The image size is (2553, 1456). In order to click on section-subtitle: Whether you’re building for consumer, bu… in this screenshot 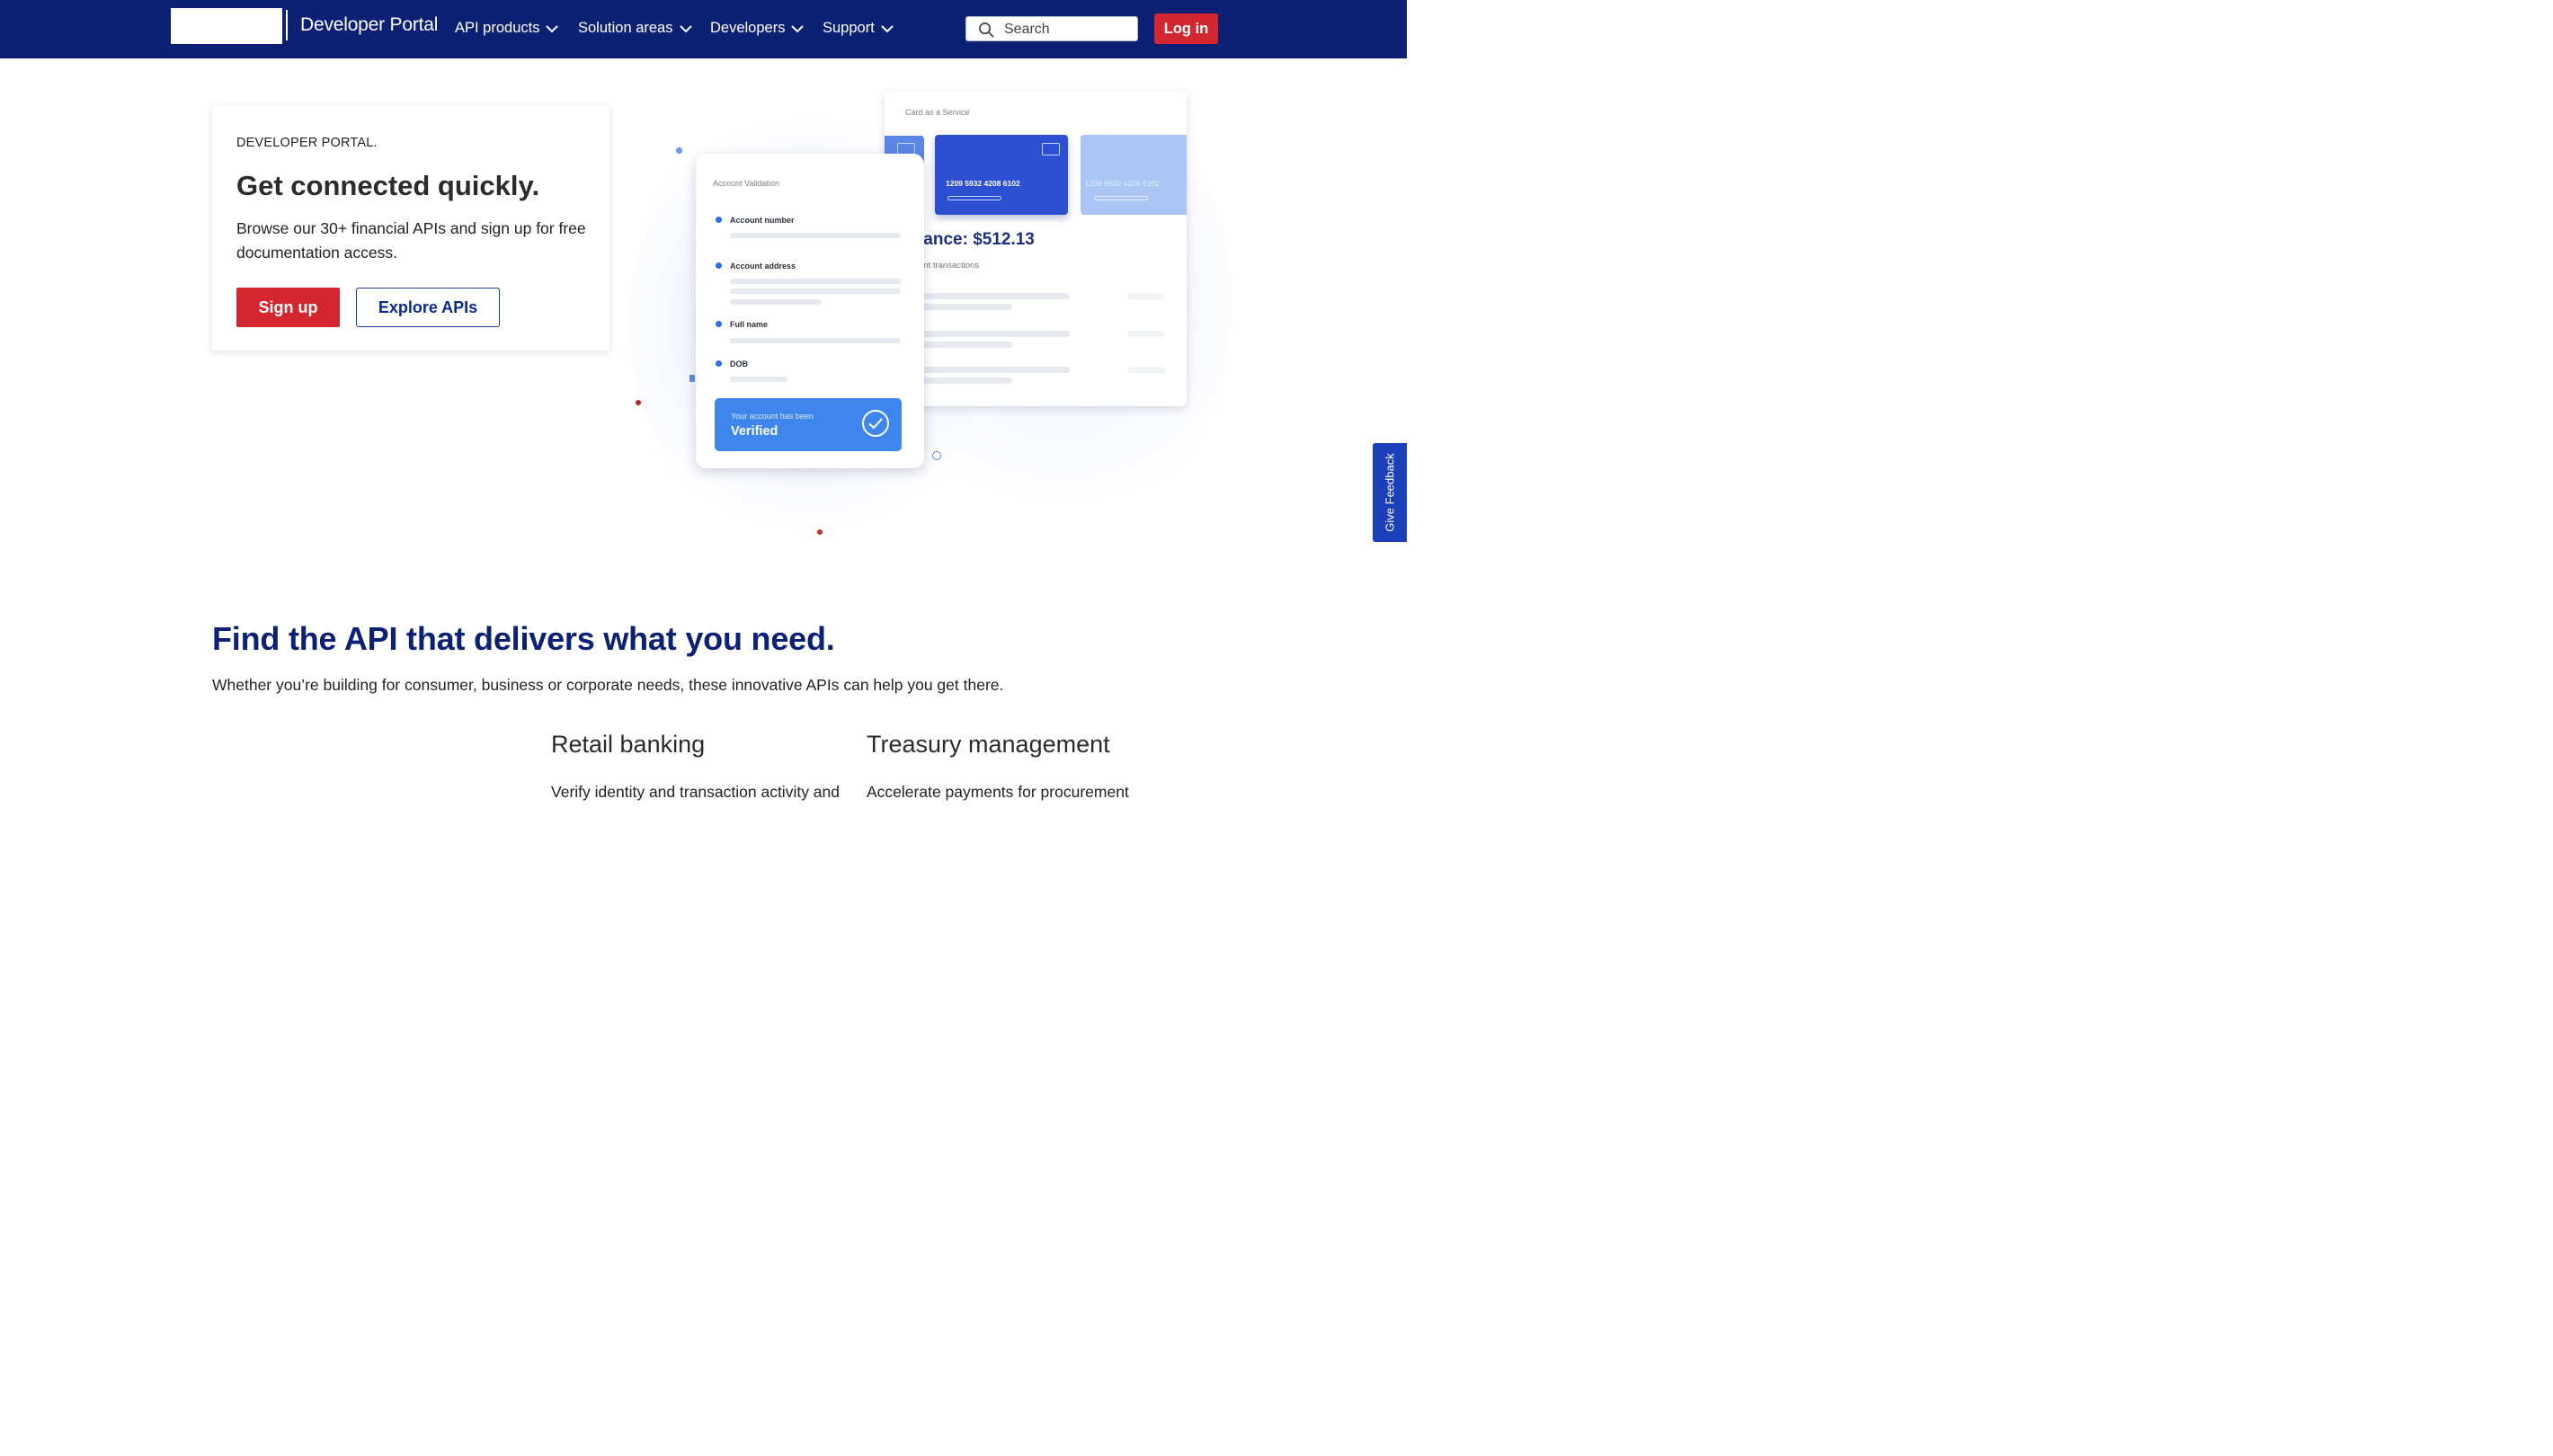, I will do `click(608, 685)`.